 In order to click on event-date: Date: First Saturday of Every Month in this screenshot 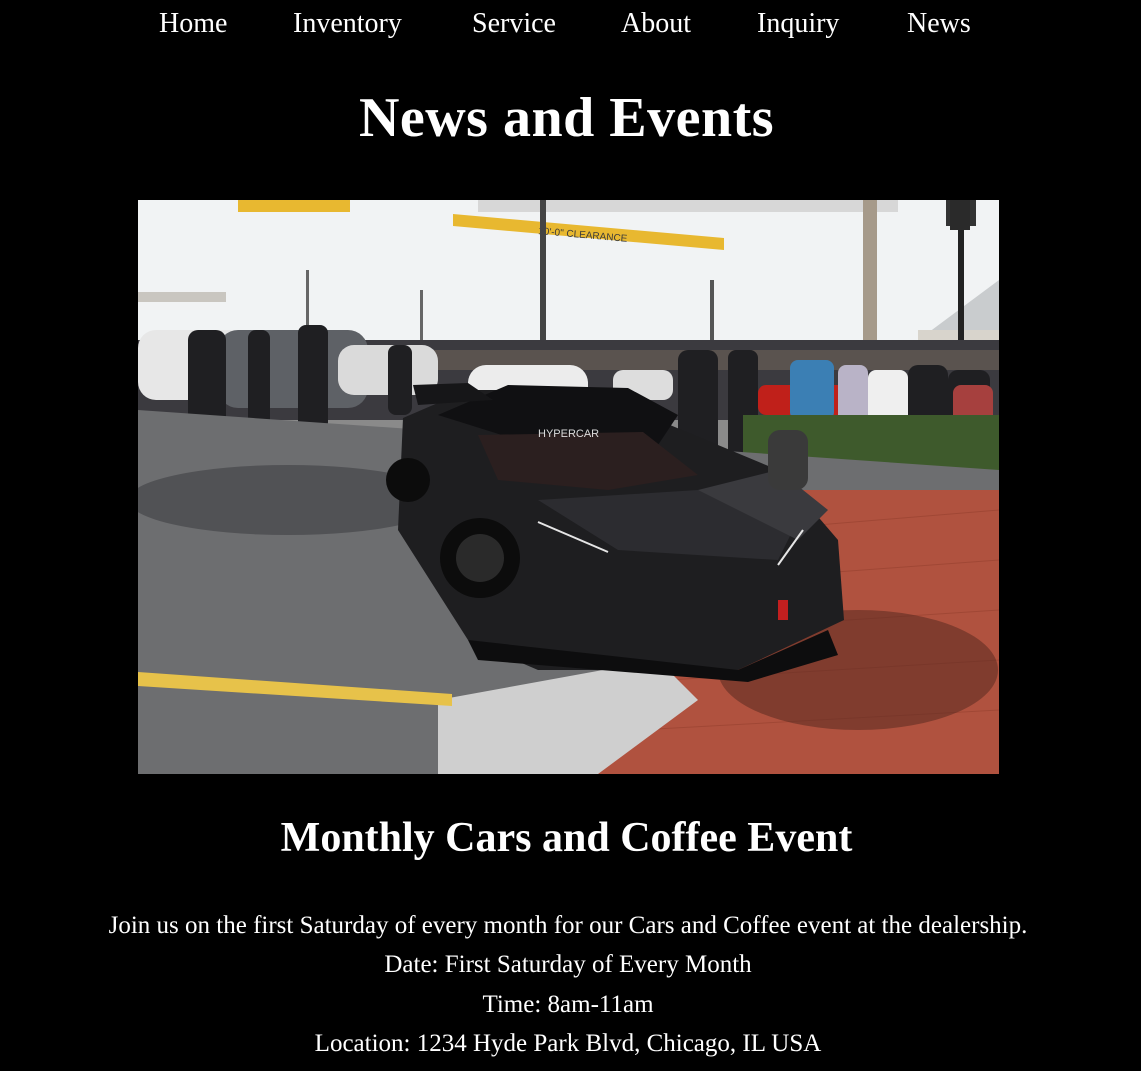, I will do `click(568, 965)`.